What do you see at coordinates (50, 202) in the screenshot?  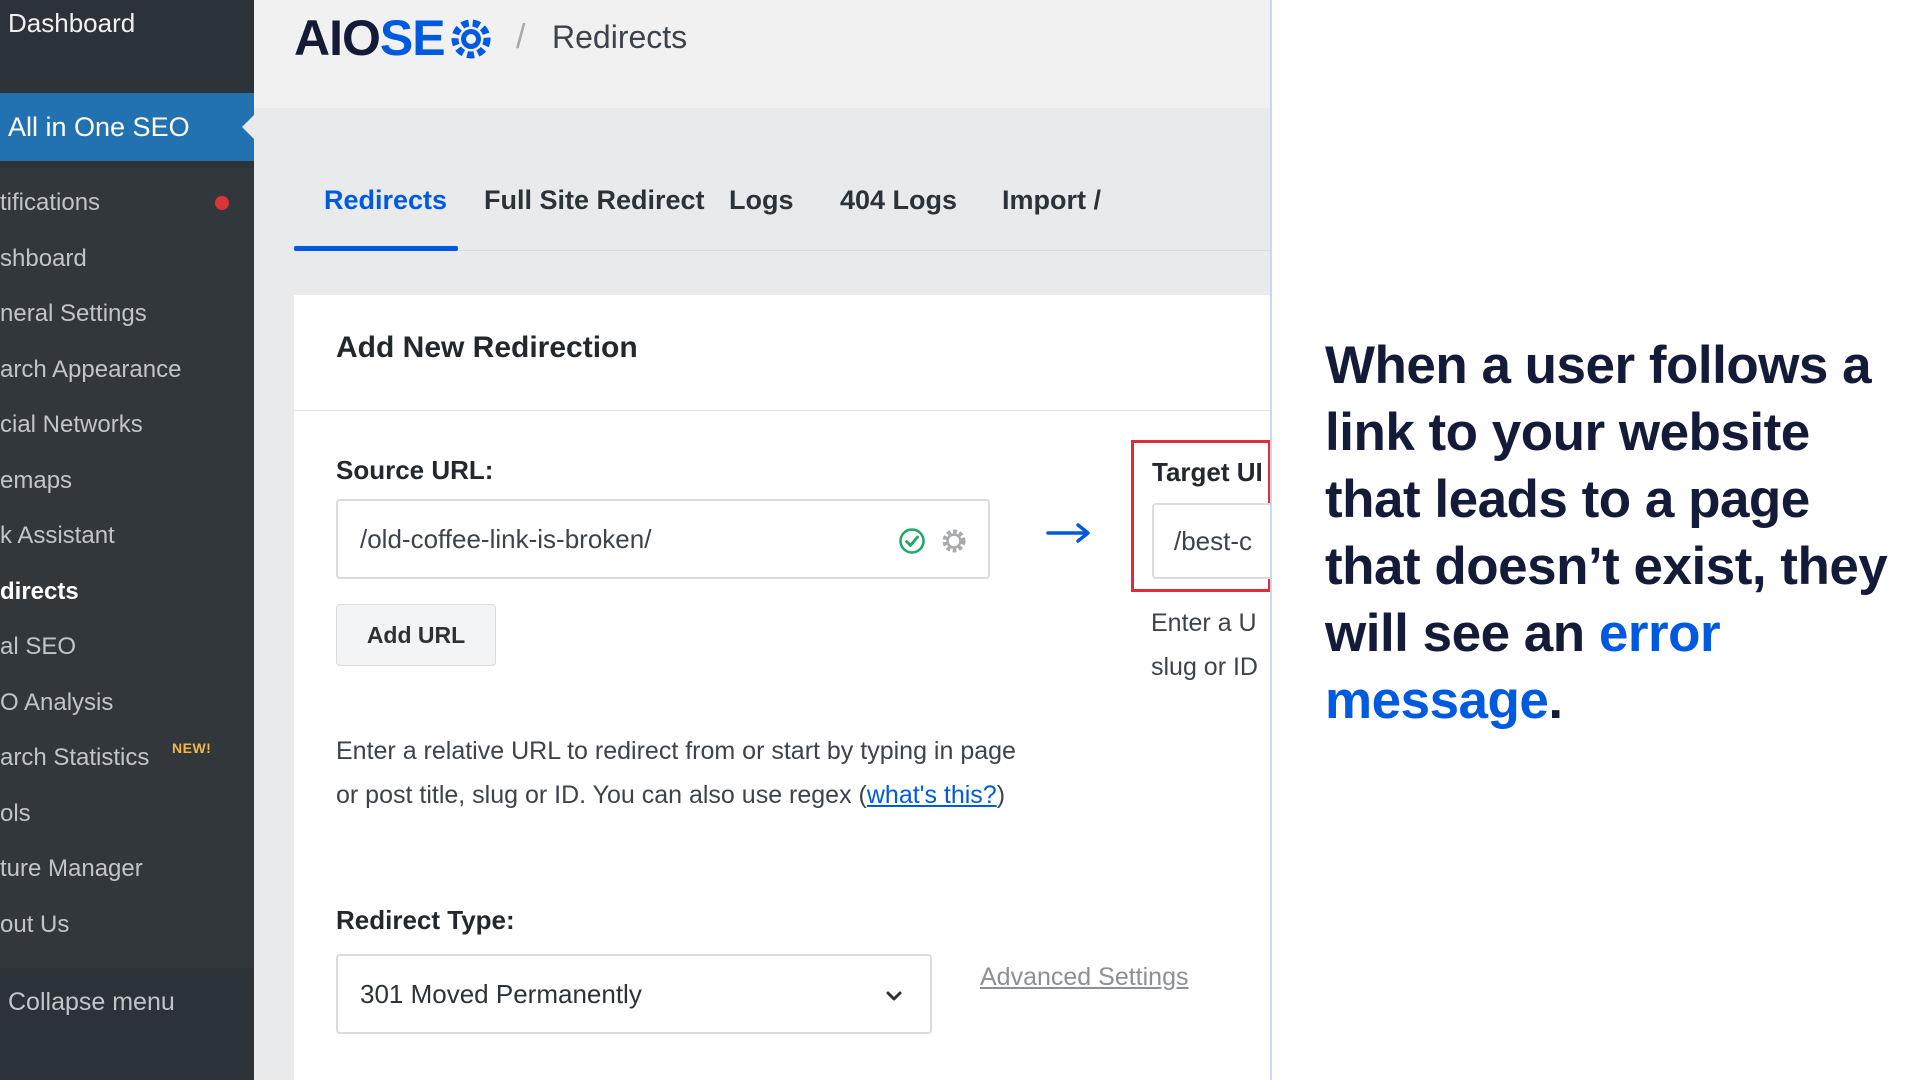 I see `sidebar-item-label: tifications` at bounding box center [50, 202].